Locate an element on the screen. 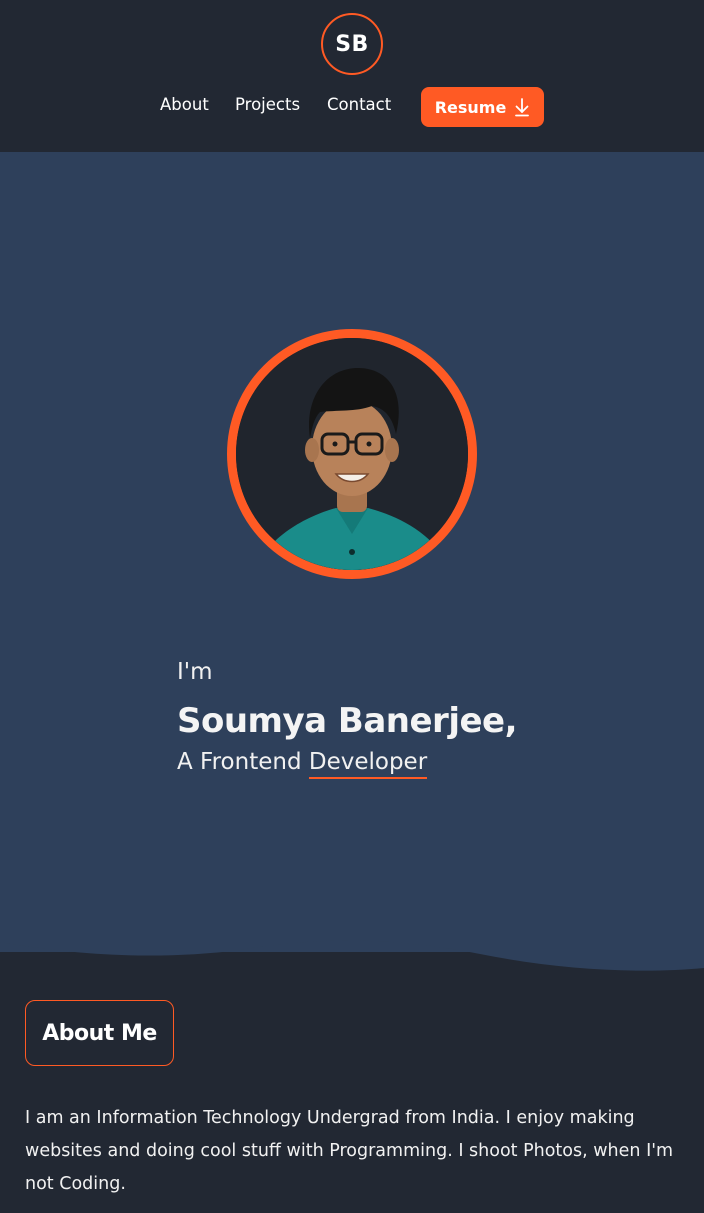  resume-button: Resume is located at coordinates (482, 107).